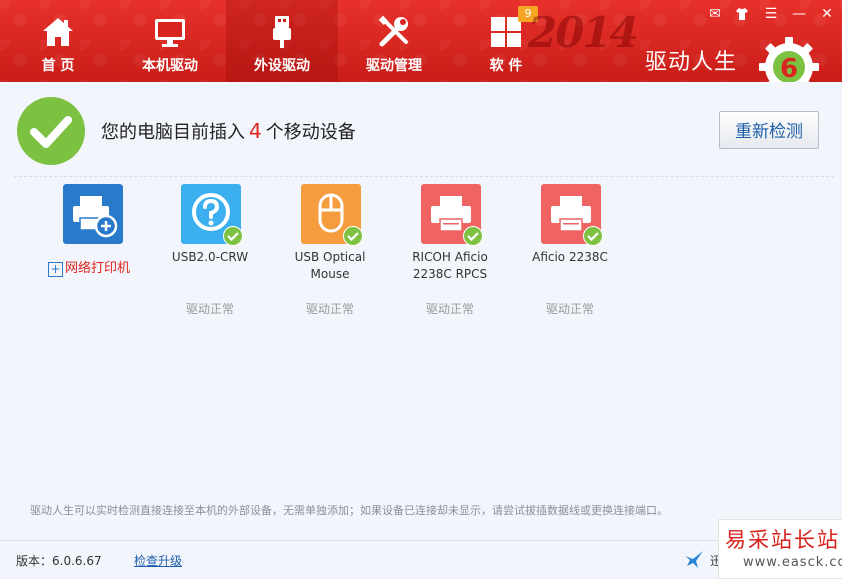 The image size is (842, 579). I want to click on shirt-shape, so click(742, 14).